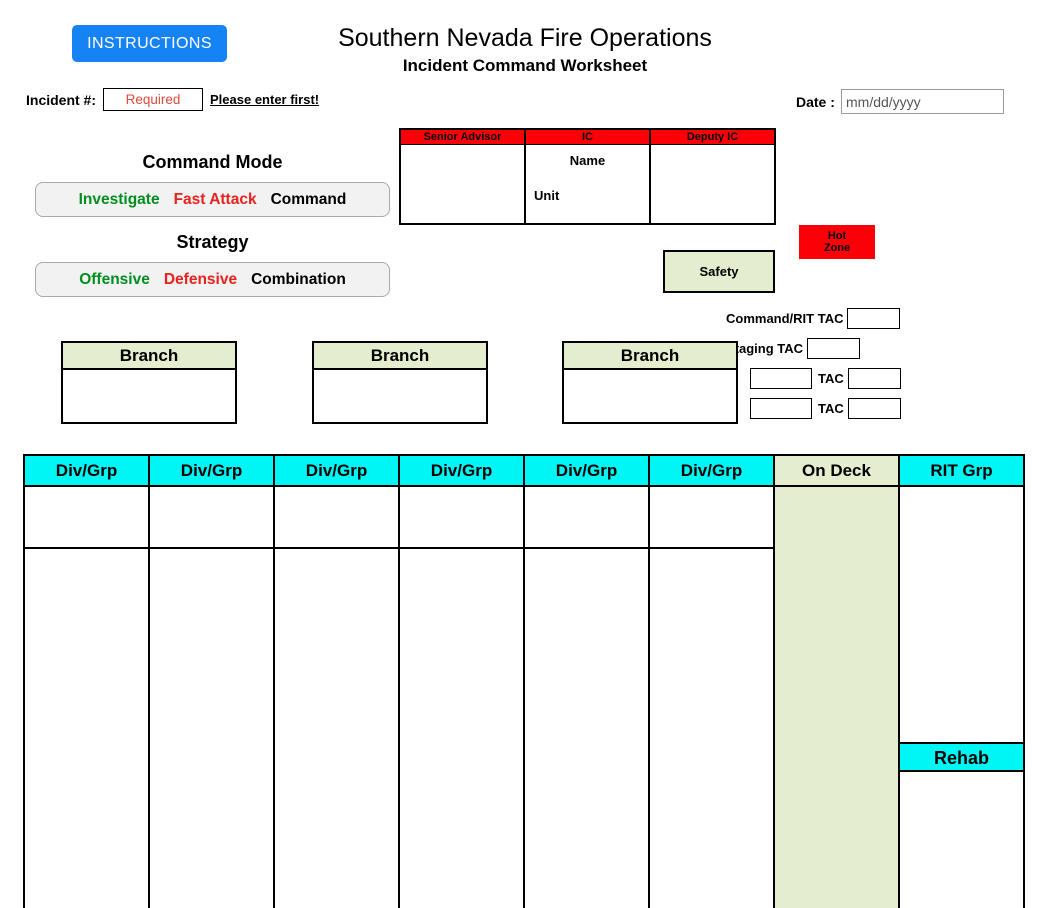 The height and width of the screenshot is (908, 1053). I want to click on grid-cell-rit-body, so click(961, 614).